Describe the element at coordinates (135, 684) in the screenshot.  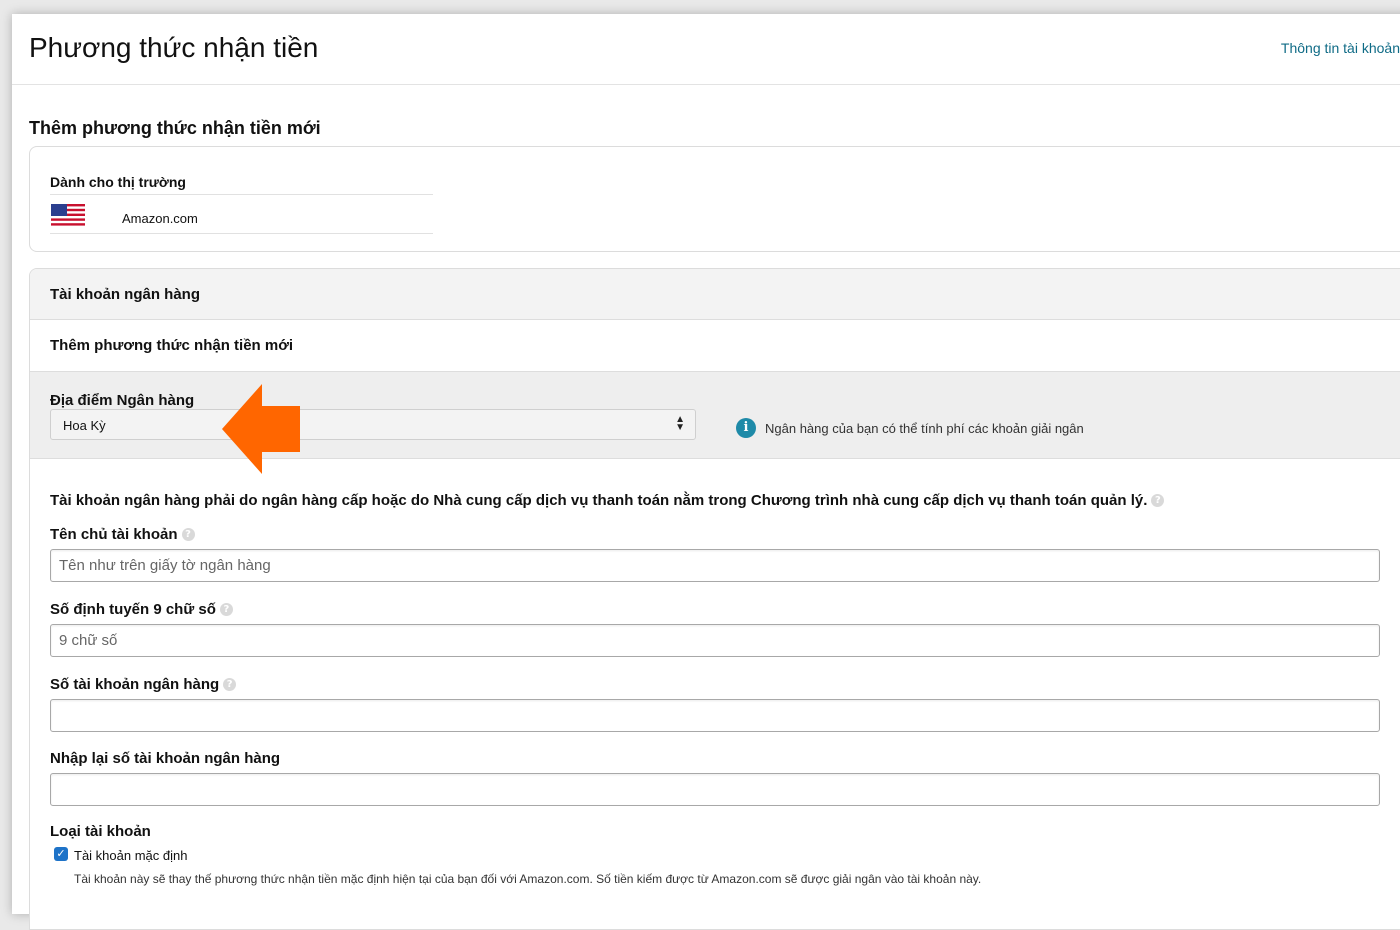
I see `account-number-label-text: Số tài khoản ngân hàng` at that location.